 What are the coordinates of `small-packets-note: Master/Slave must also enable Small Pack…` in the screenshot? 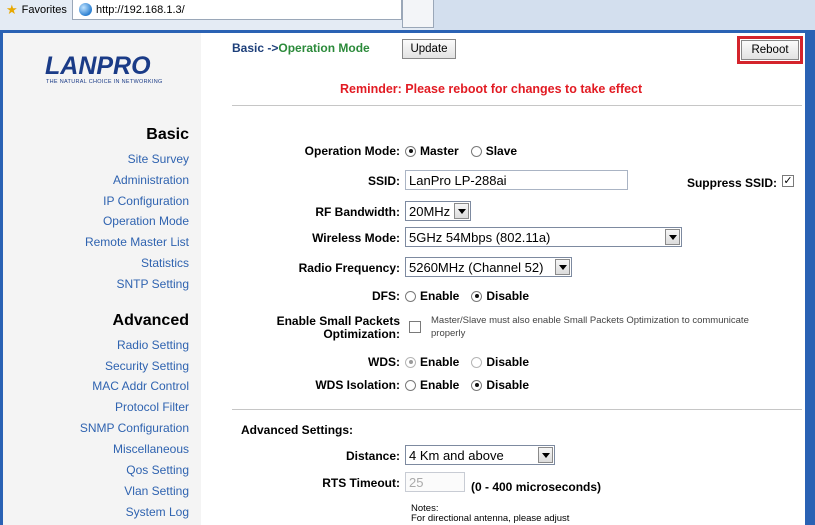 It's located at (590, 327).